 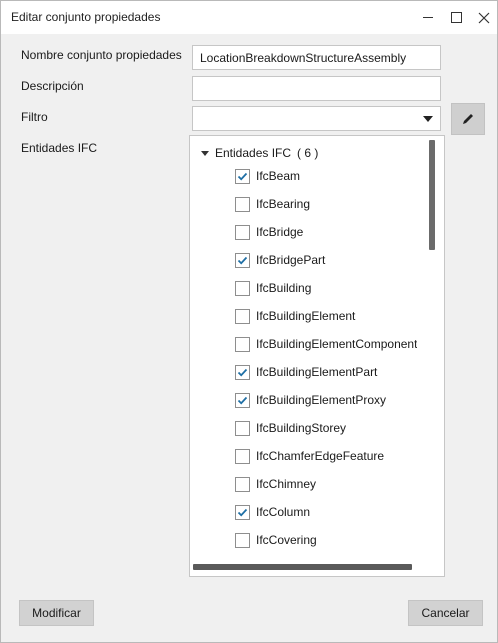 I want to click on name-field, so click(x=316, y=57).